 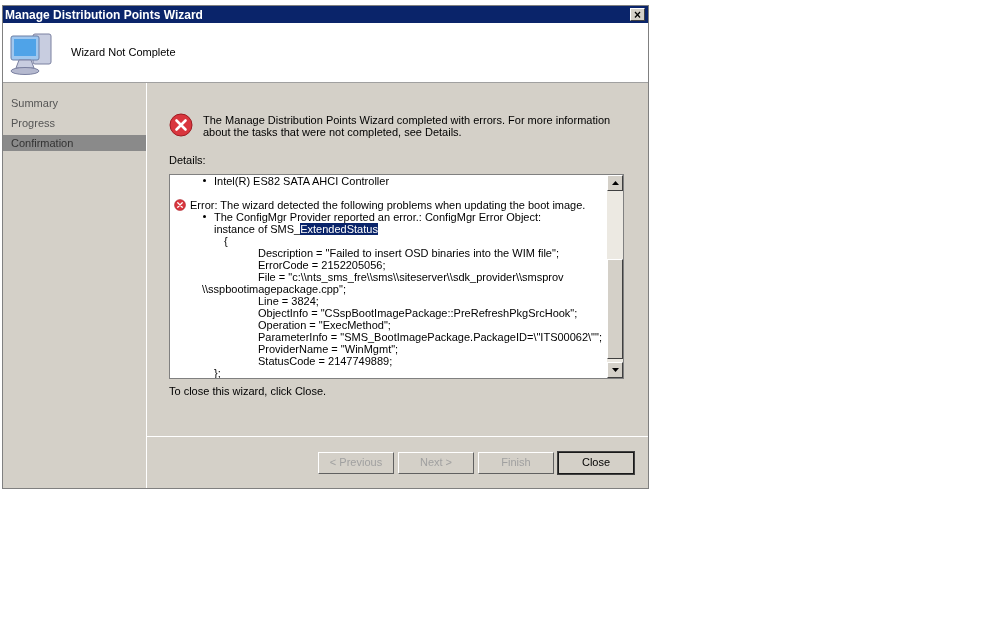 What do you see at coordinates (322, 264) in the screenshot?
I see `property-line: ErrorCode = 2152205056;` at bounding box center [322, 264].